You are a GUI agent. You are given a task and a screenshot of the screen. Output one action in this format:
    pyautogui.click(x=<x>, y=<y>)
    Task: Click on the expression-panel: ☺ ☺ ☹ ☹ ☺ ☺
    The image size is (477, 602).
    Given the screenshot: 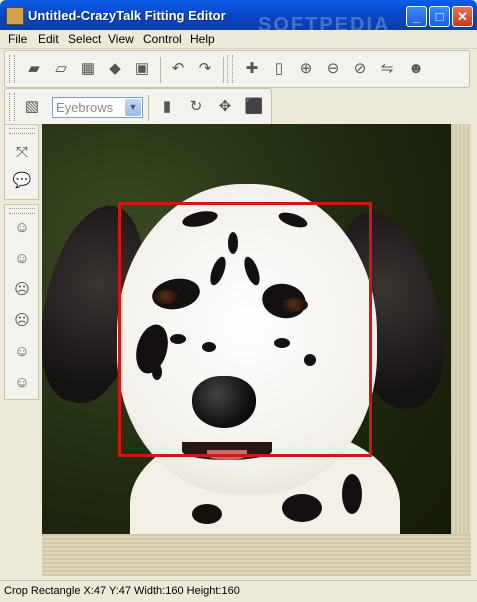 What is the action you would take?
    pyautogui.click(x=21, y=302)
    